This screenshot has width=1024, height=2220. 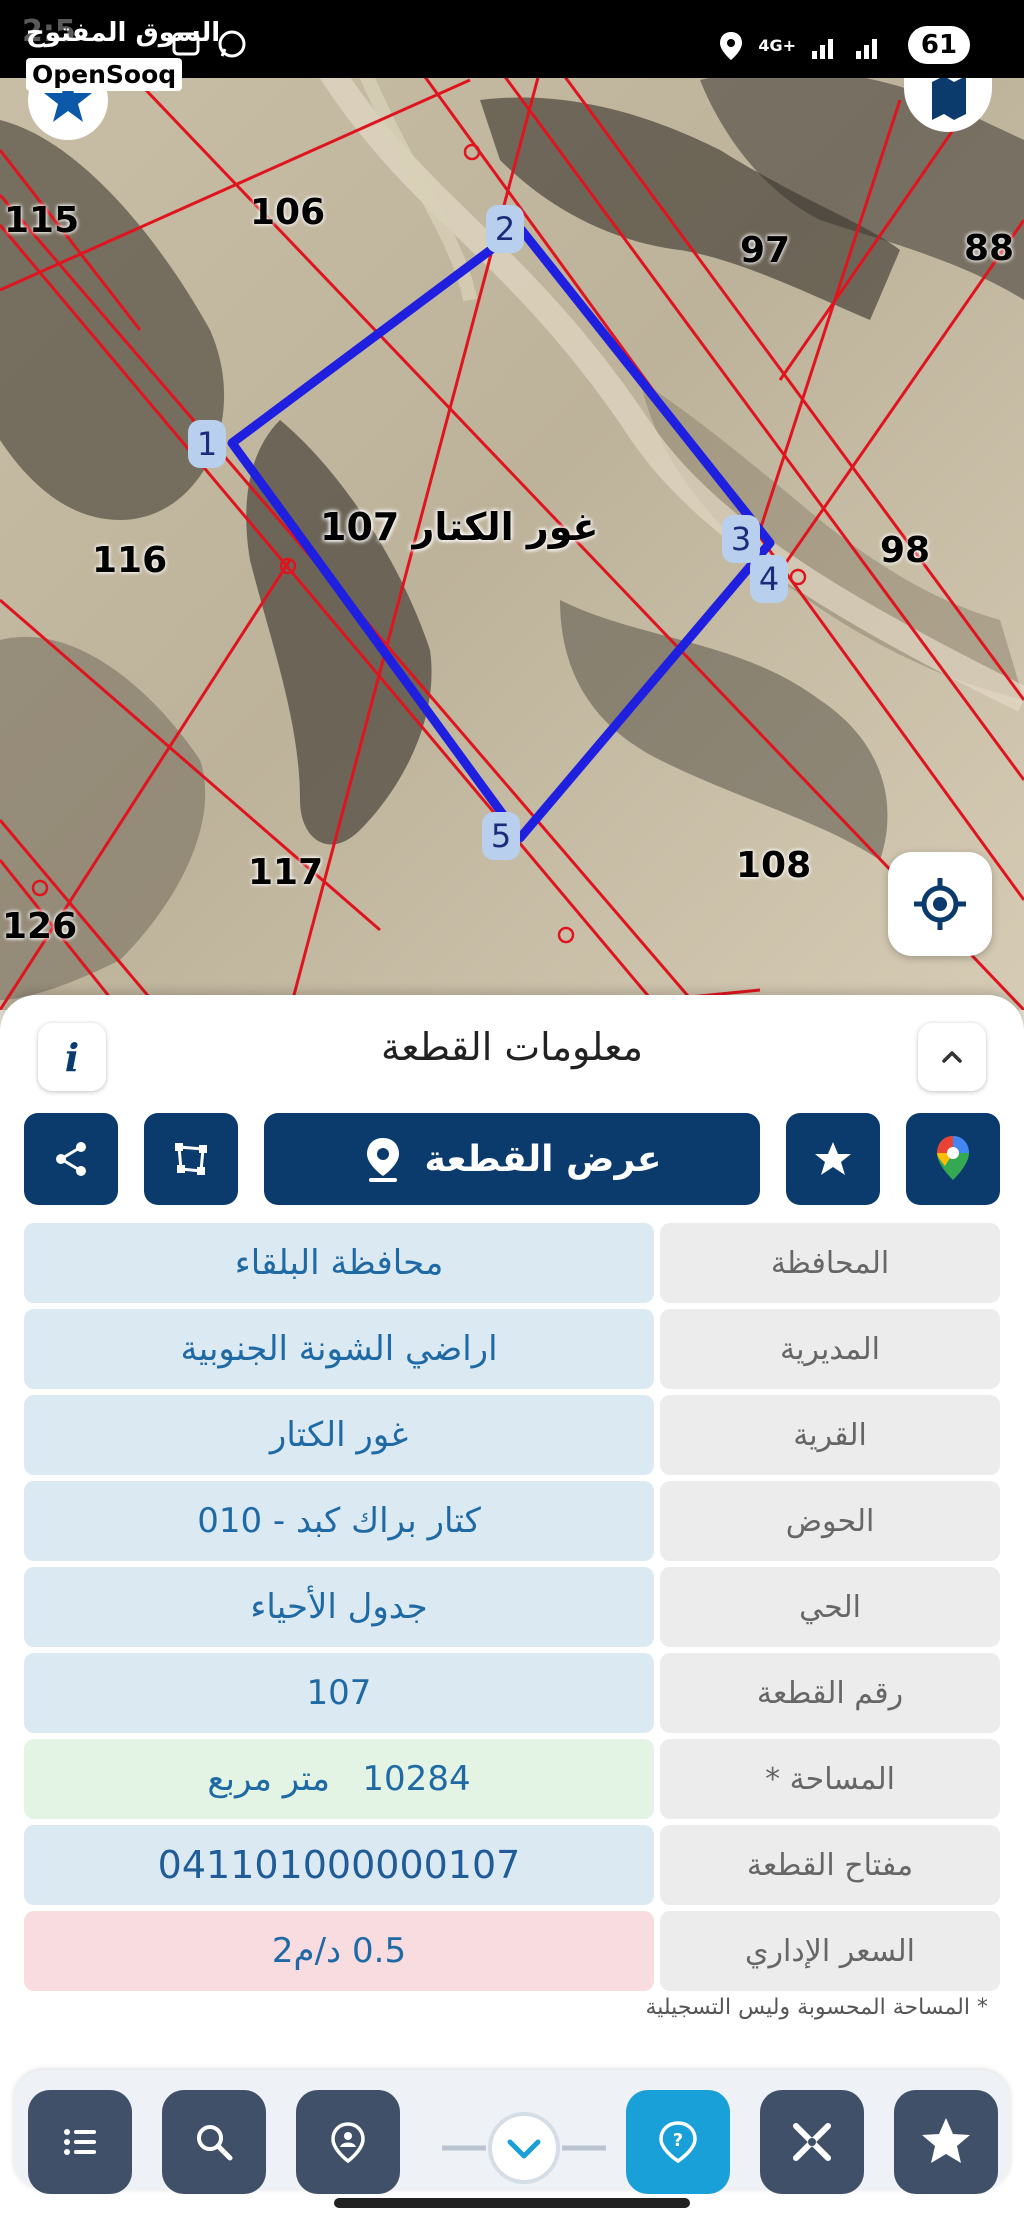 I want to click on parcel-number-value: 107, so click(x=339, y=1693).